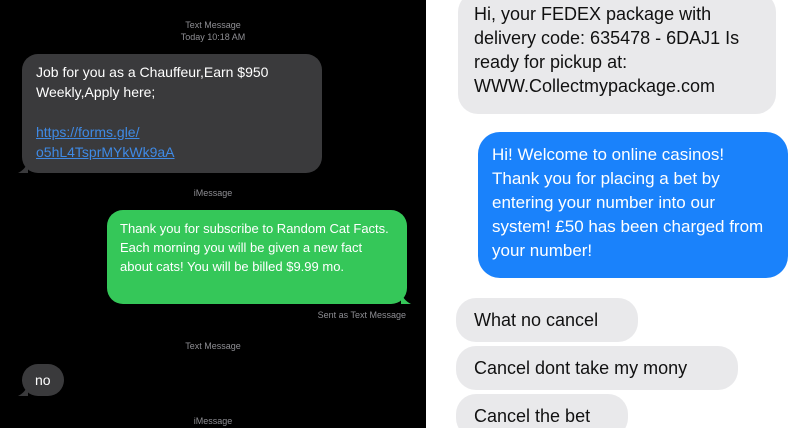 This screenshot has height=428, width=796. I want to click on reply-3-text: Cancel the bet, so click(532, 416).